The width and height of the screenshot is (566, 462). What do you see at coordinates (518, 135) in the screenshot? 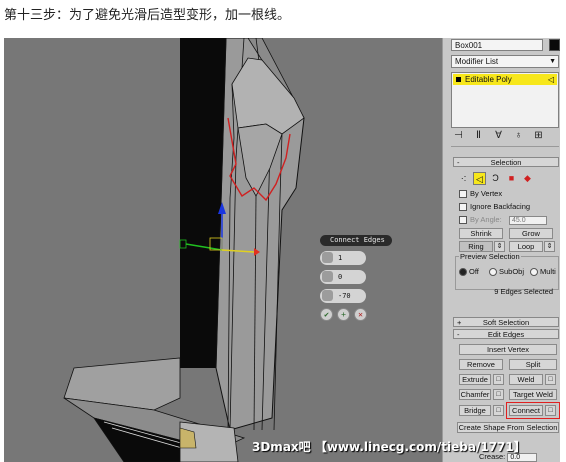
I see `remove-modifier-icon: ♁` at bounding box center [518, 135].